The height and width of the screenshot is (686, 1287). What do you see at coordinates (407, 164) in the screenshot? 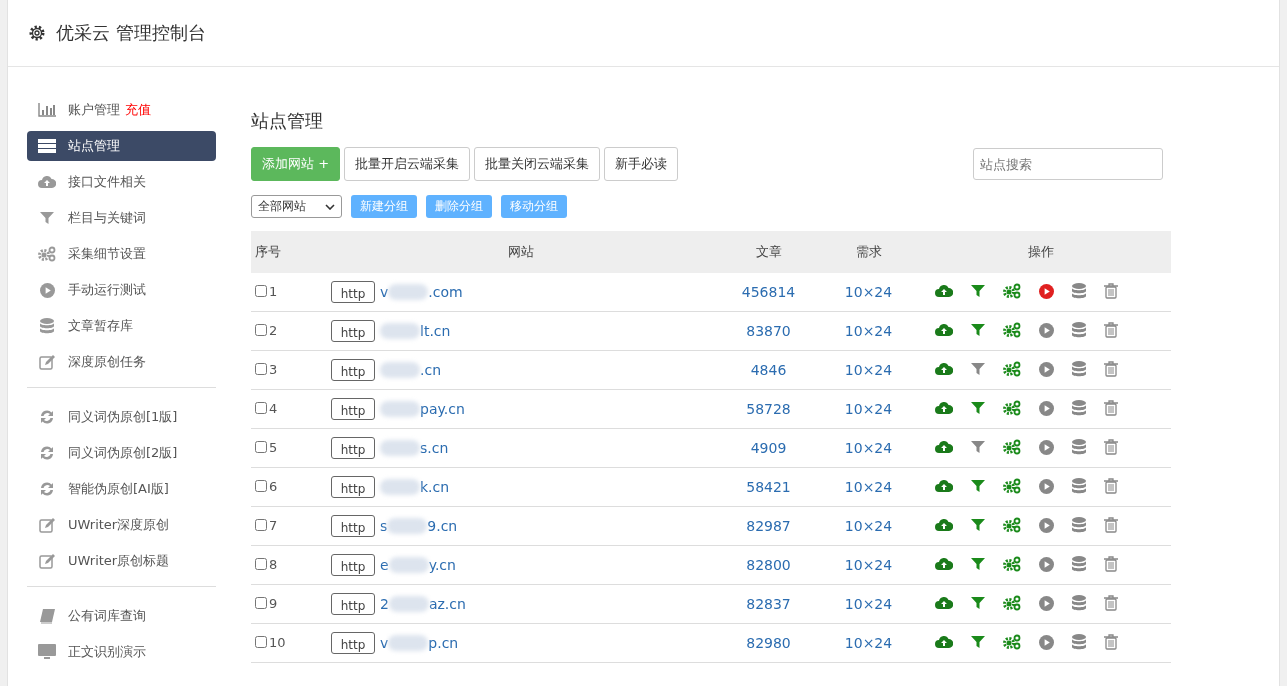
I see `toolbar-button: 批量开启云端采集` at bounding box center [407, 164].